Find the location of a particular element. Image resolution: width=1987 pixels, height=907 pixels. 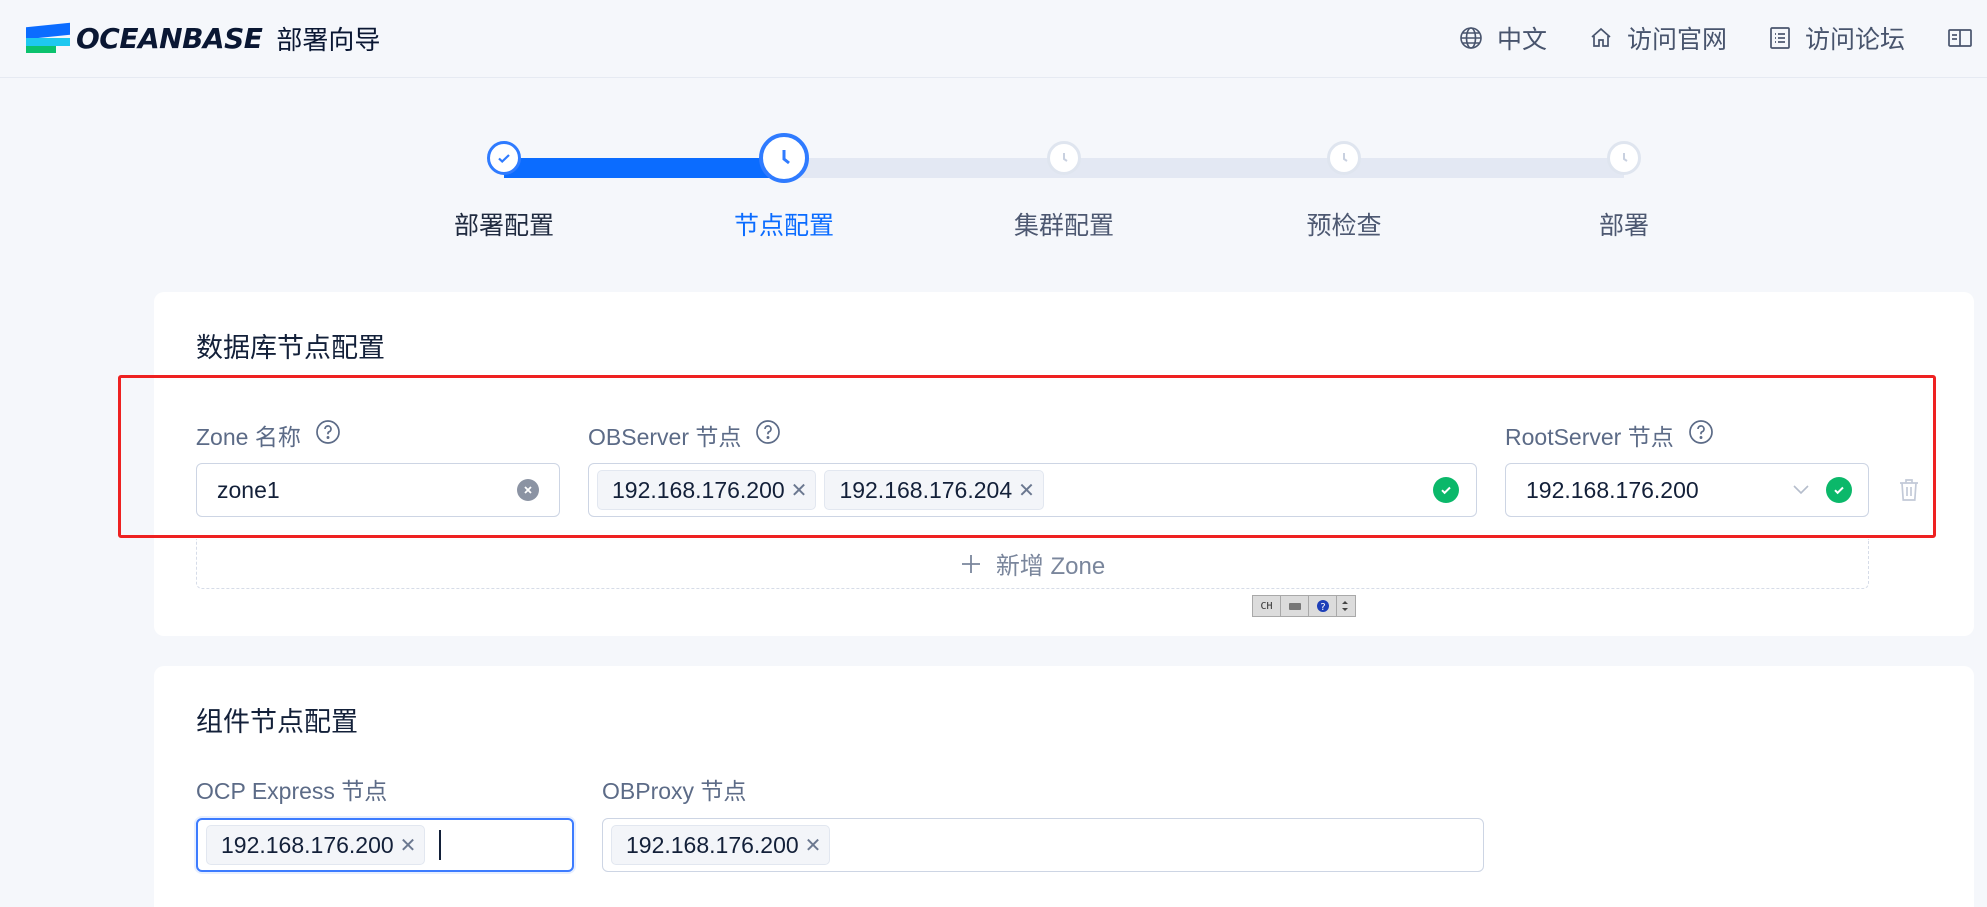

oceanbase-logo: OCEANBASE 部署向导 is located at coordinates (203, 38).